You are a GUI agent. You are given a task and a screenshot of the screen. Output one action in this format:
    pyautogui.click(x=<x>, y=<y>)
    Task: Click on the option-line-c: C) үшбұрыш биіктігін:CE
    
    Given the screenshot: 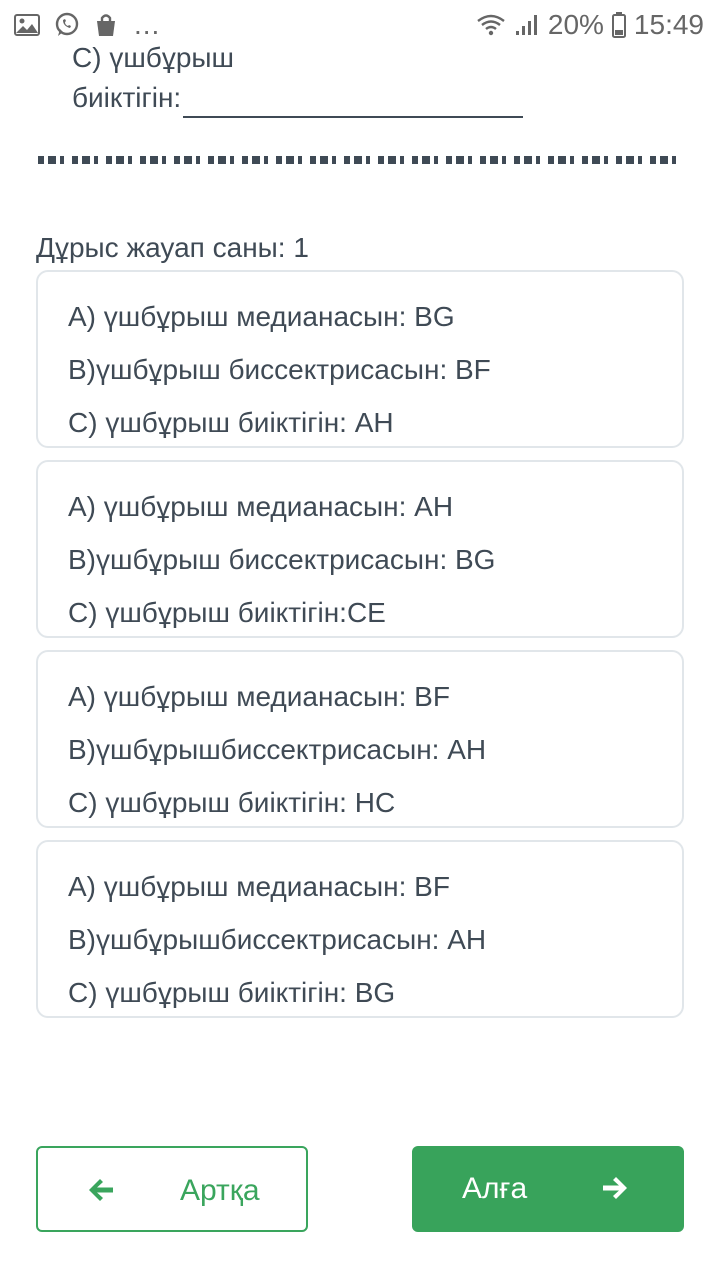 What is the action you would take?
    pyautogui.click(x=227, y=612)
    